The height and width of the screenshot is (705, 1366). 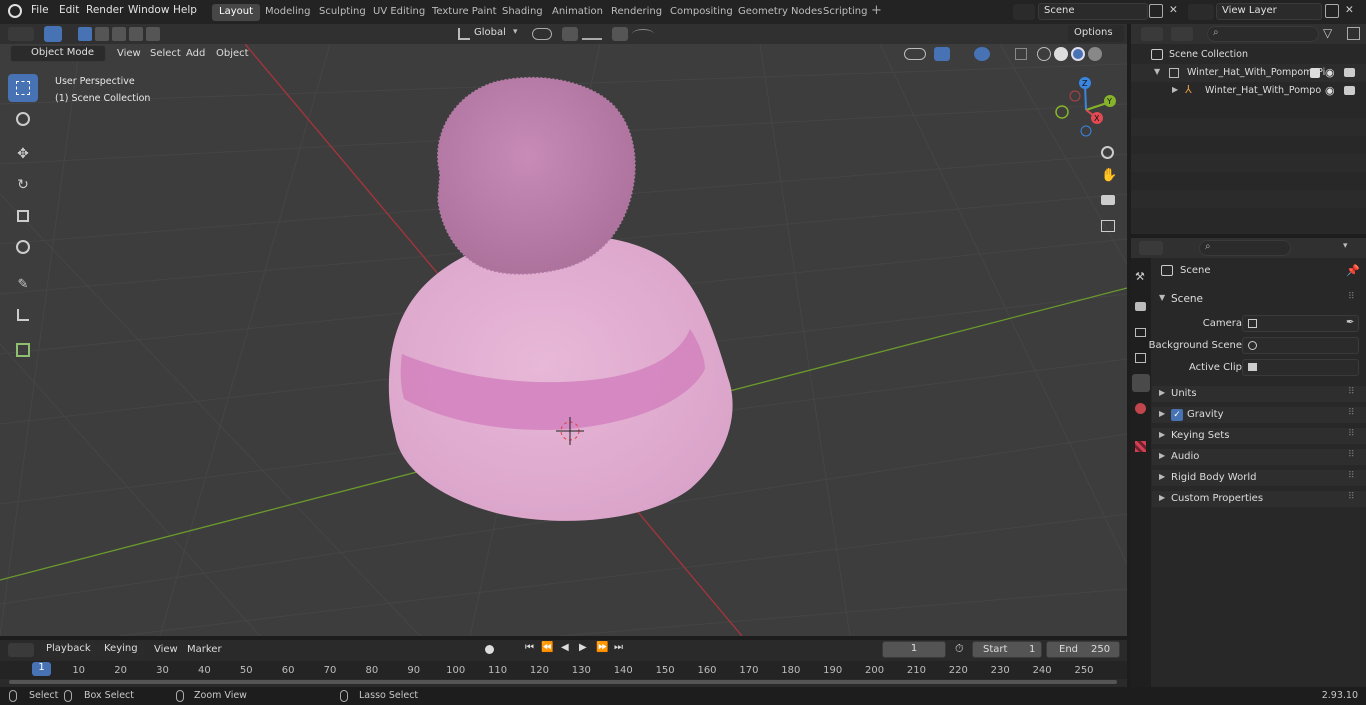 I want to click on select-mode-extend-icon, so click(x=102, y=34).